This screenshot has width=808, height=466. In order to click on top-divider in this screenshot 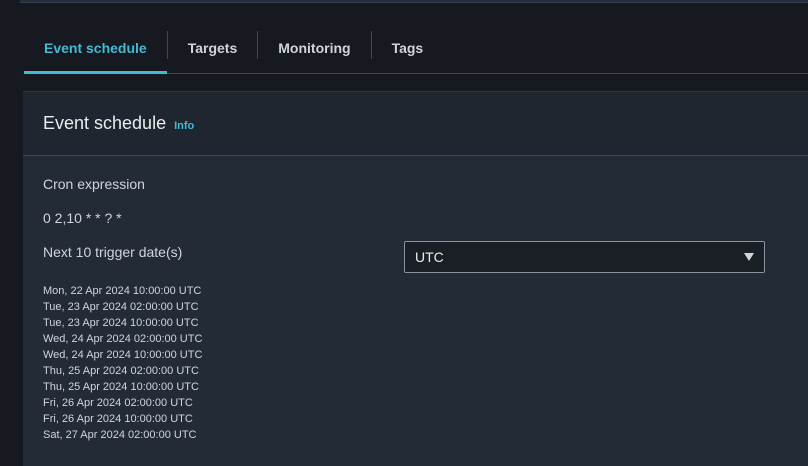, I will do `click(414, 1)`.